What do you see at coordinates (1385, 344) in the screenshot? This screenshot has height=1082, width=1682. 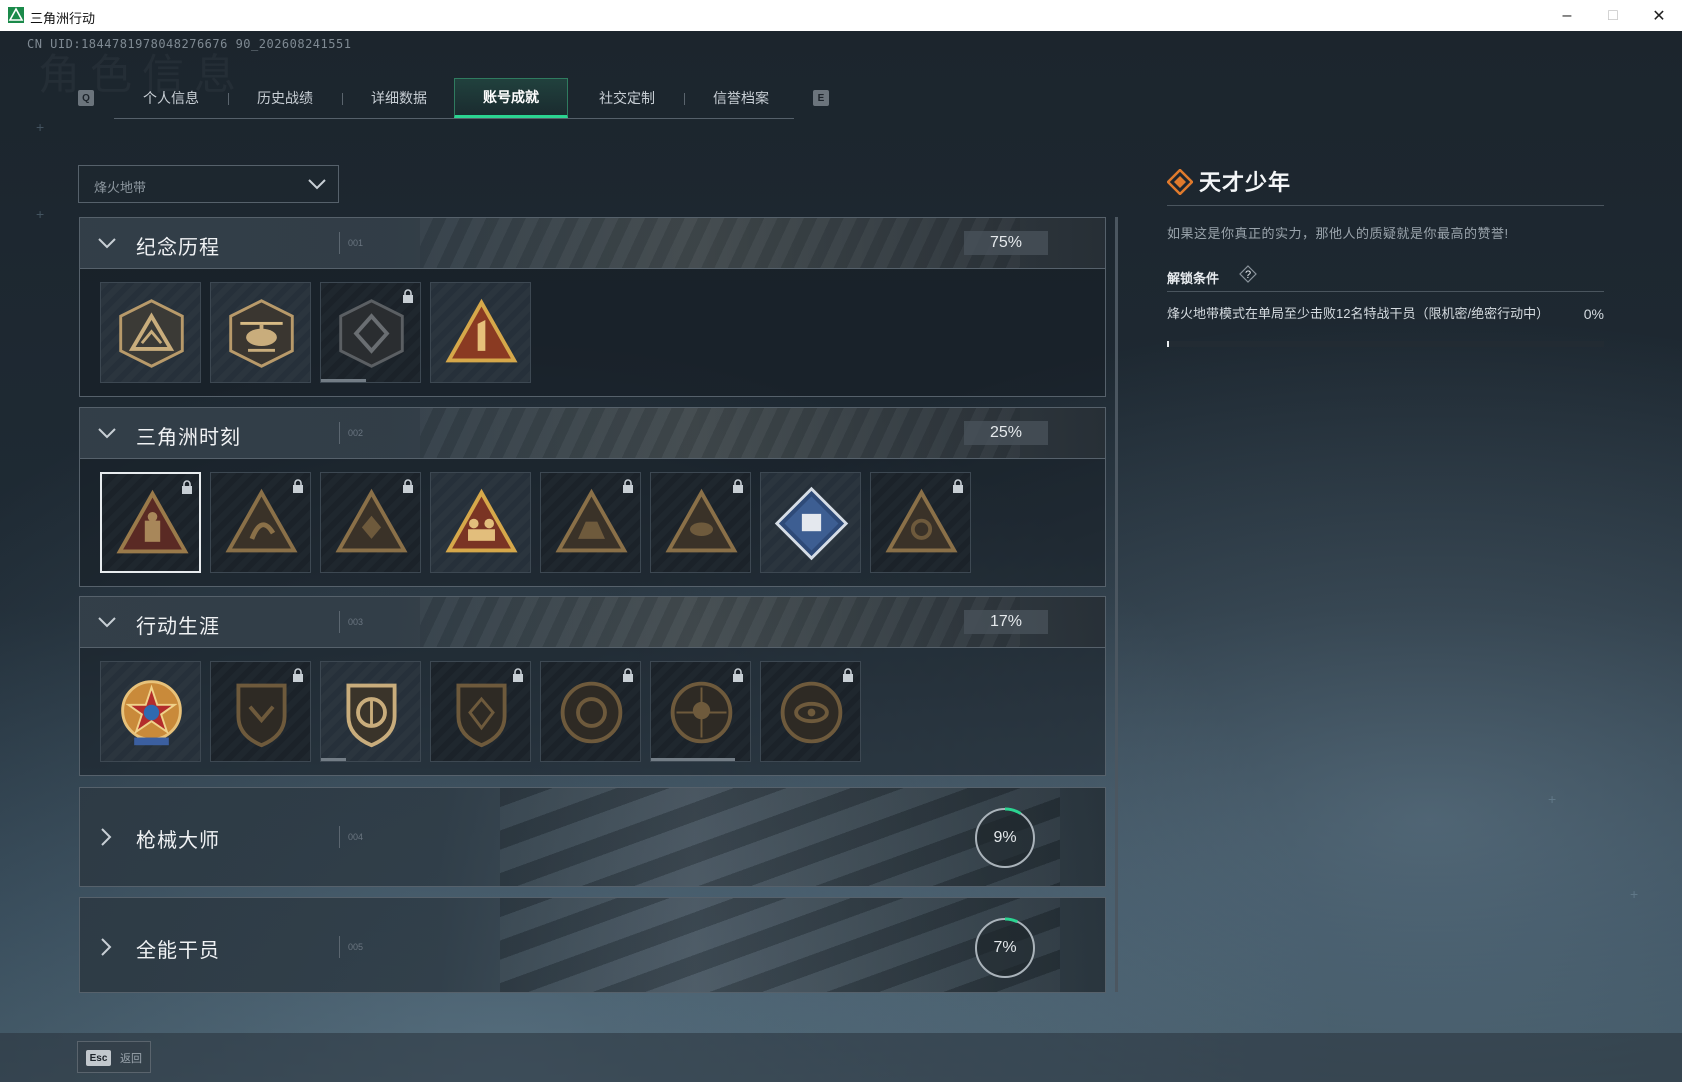 I see `unlock-progress-bar` at bounding box center [1385, 344].